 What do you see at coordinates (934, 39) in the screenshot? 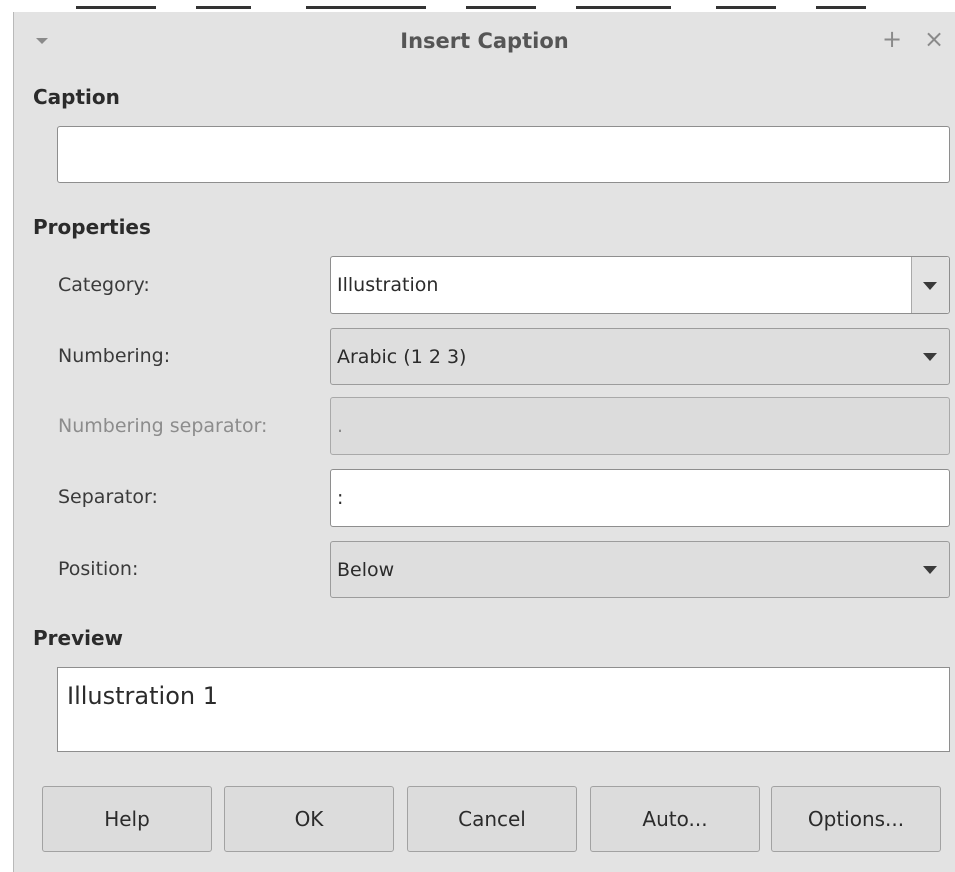
I see `close-icon: ×` at bounding box center [934, 39].